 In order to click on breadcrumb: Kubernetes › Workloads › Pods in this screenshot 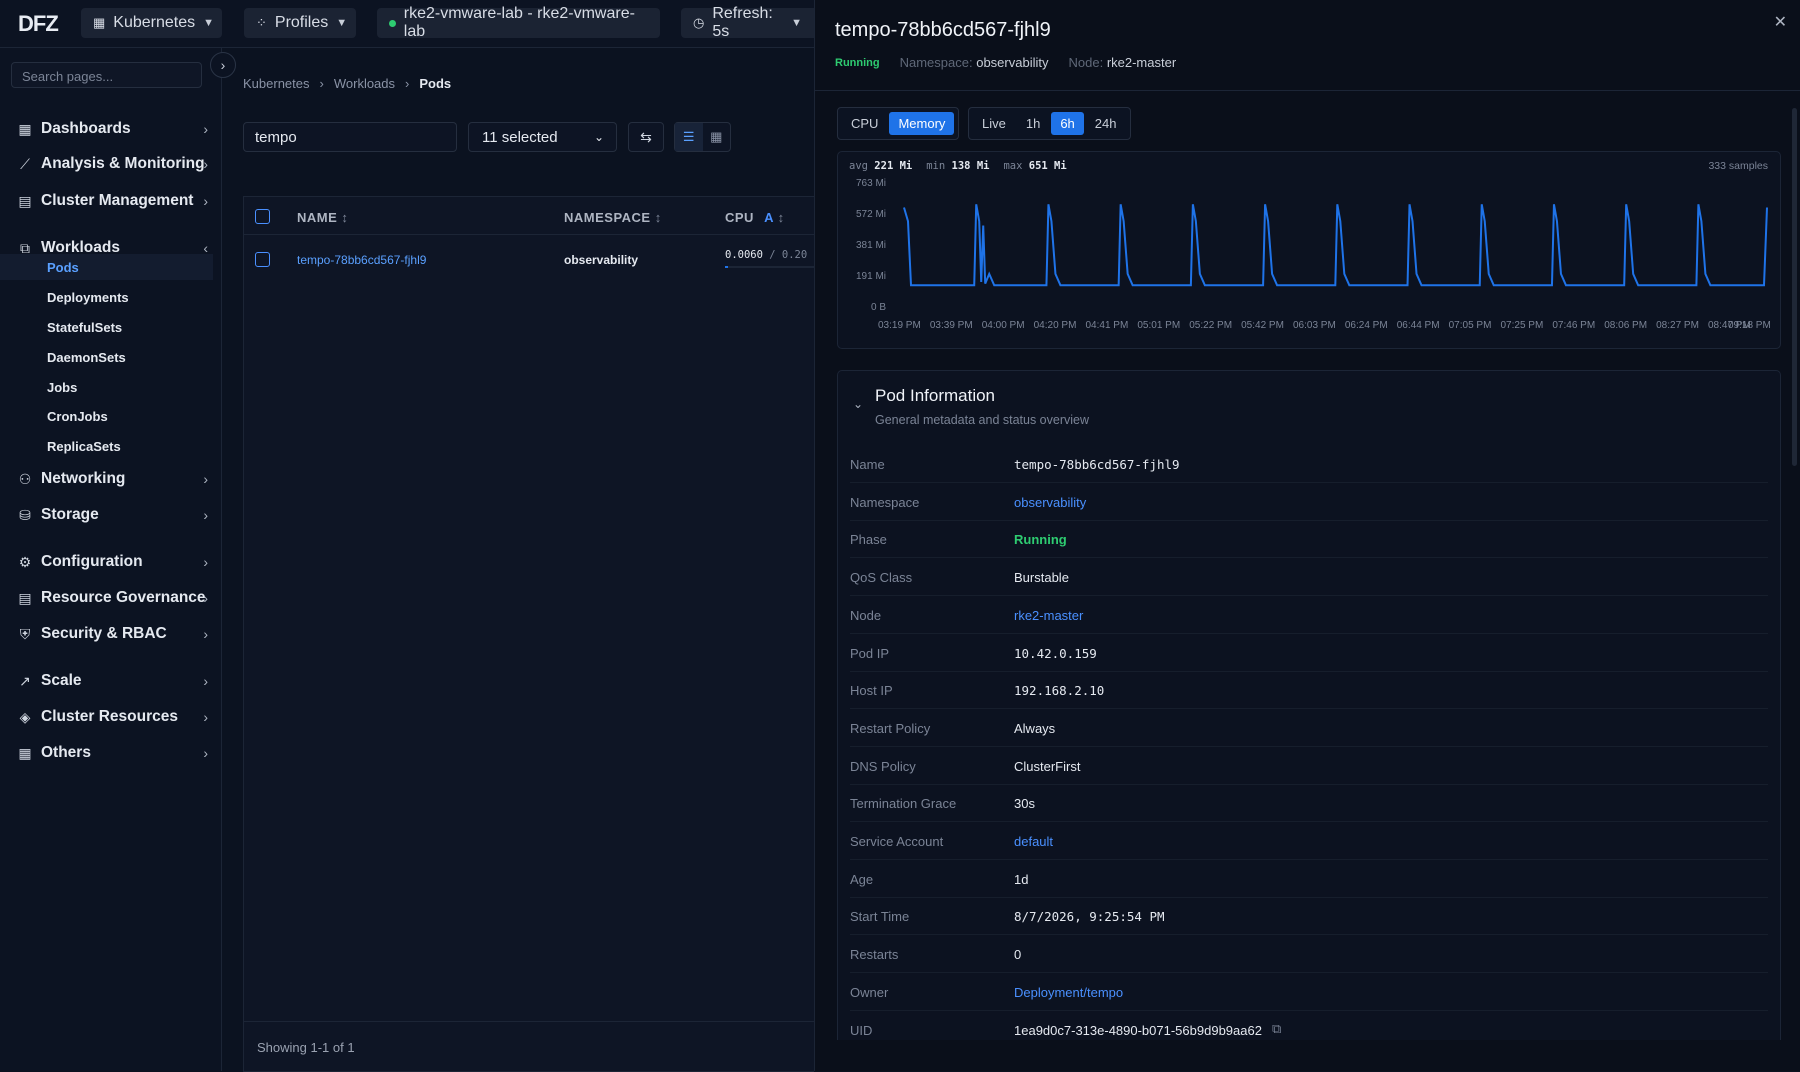, I will do `click(347, 83)`.